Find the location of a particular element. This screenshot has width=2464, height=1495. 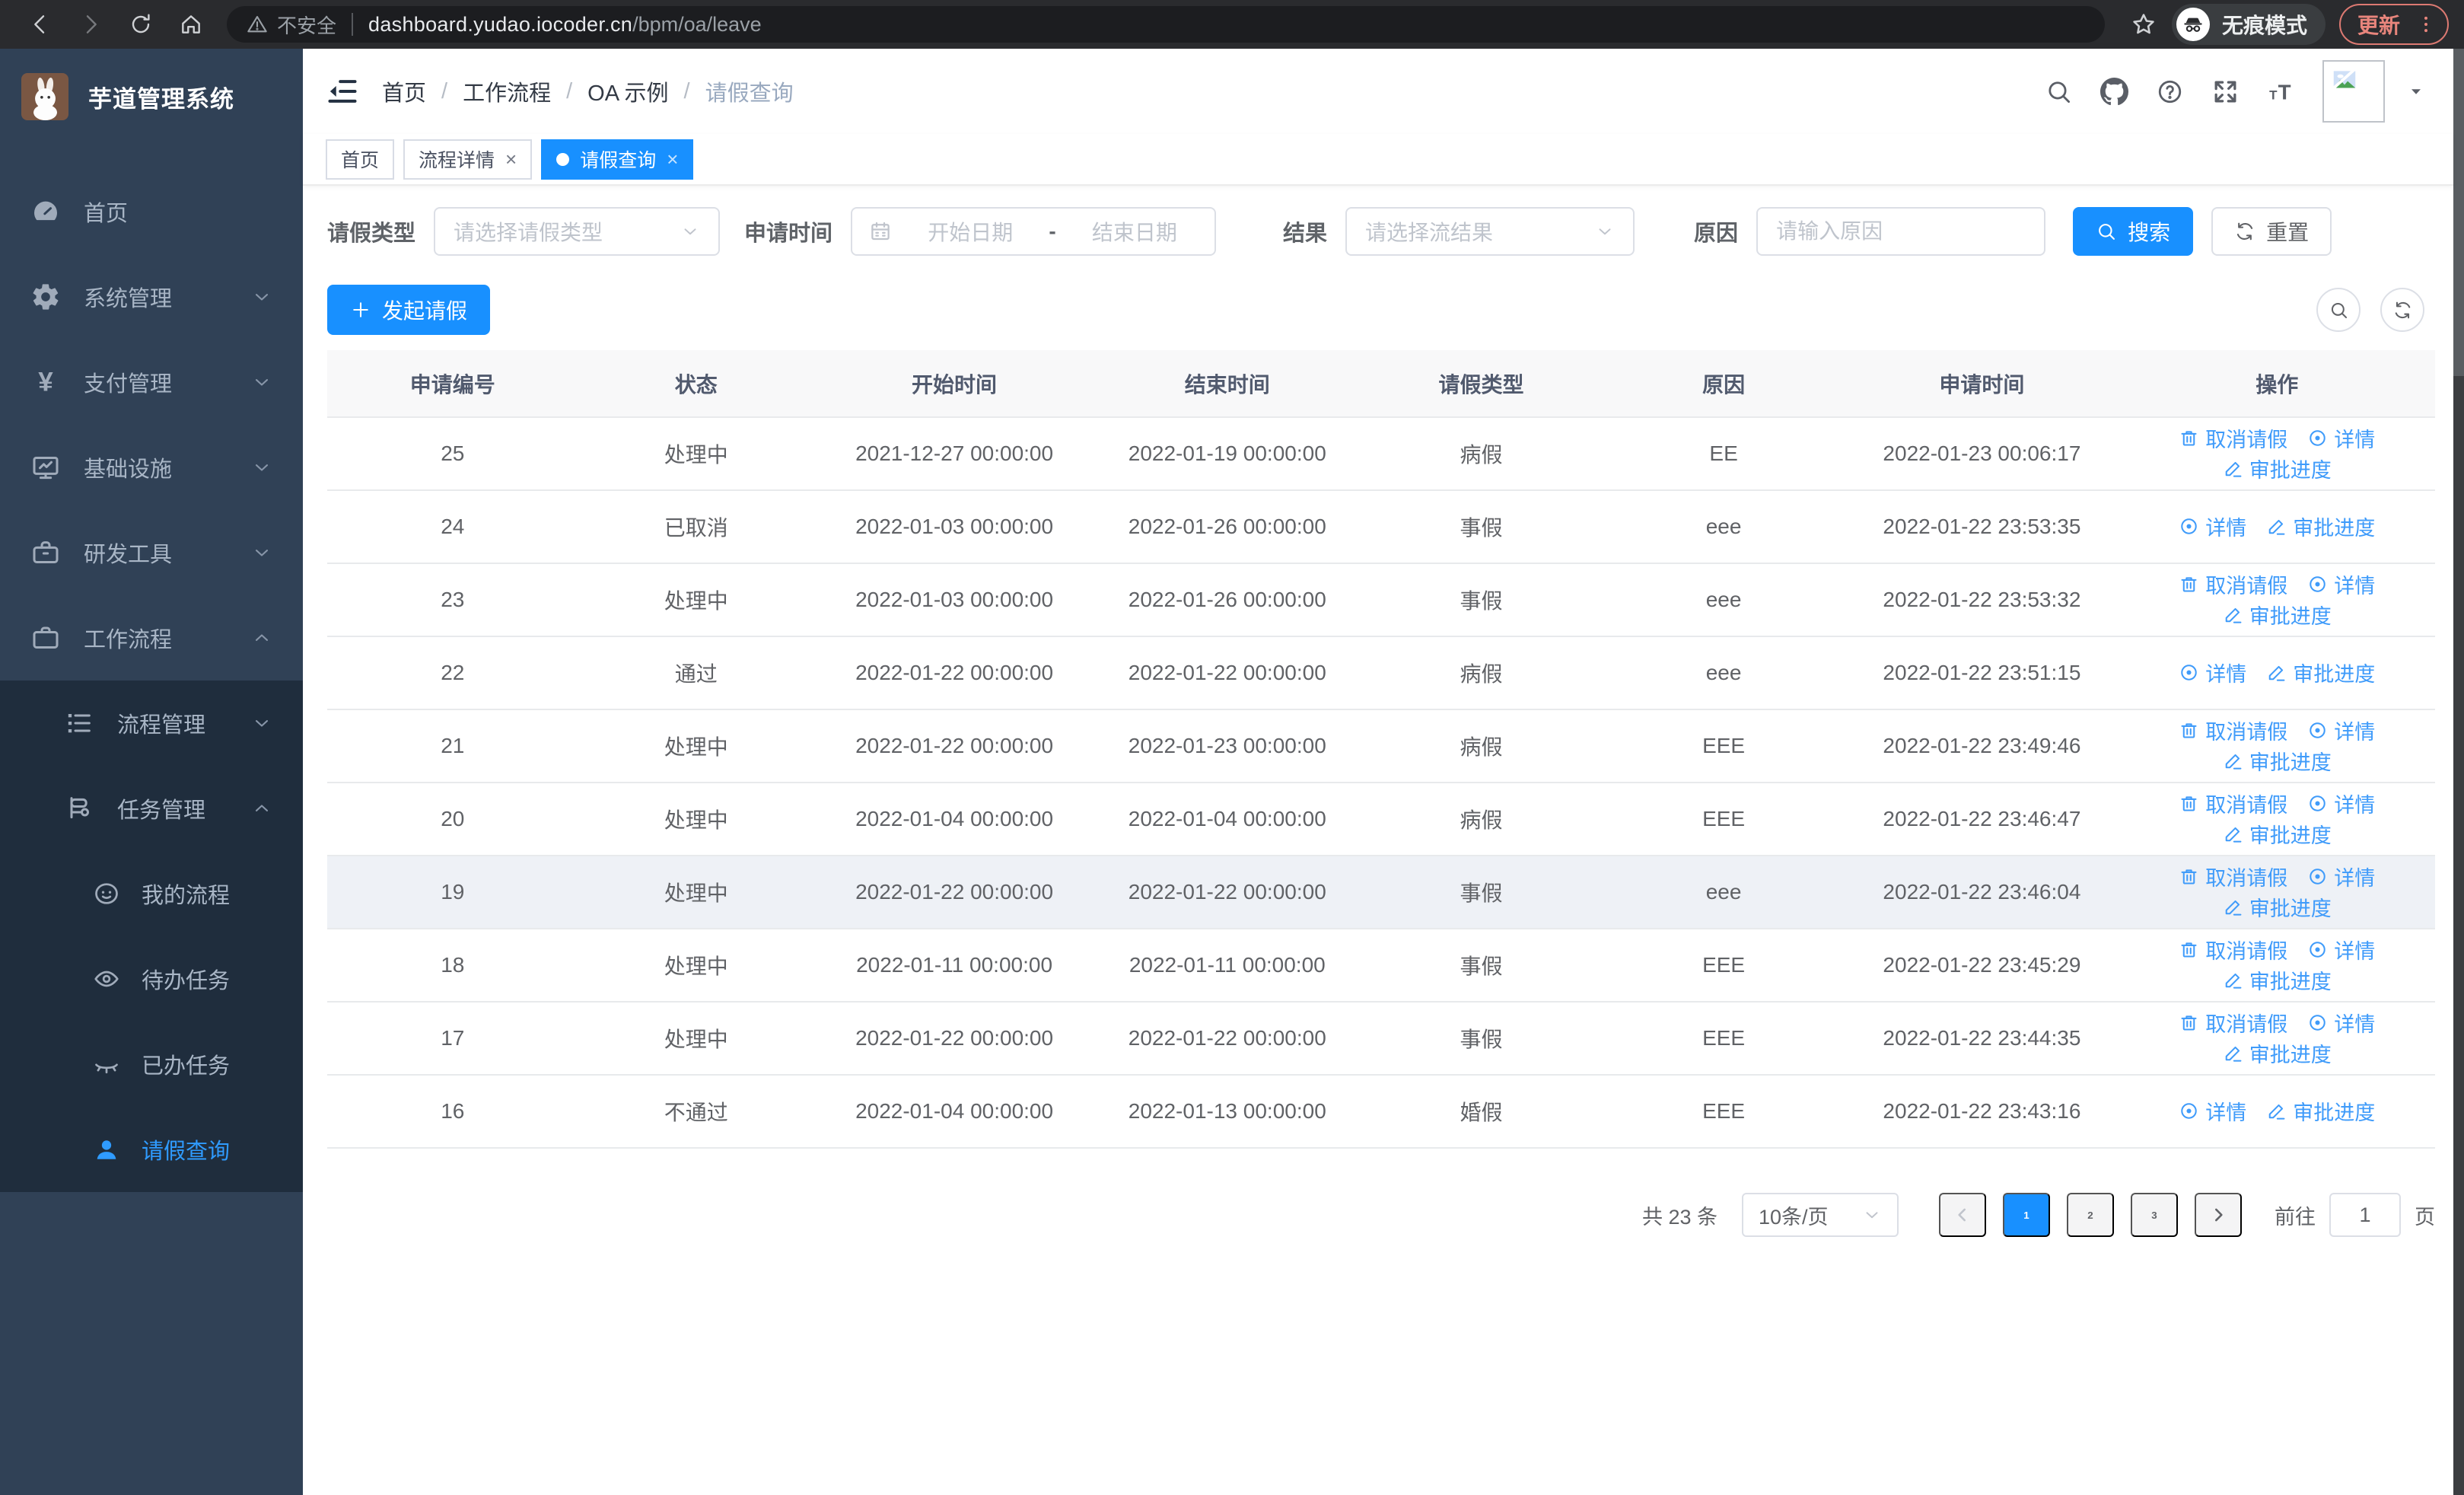

cell-apply_time: 2022-01-22 23:53:35 is located at coordinates (1982, 527).